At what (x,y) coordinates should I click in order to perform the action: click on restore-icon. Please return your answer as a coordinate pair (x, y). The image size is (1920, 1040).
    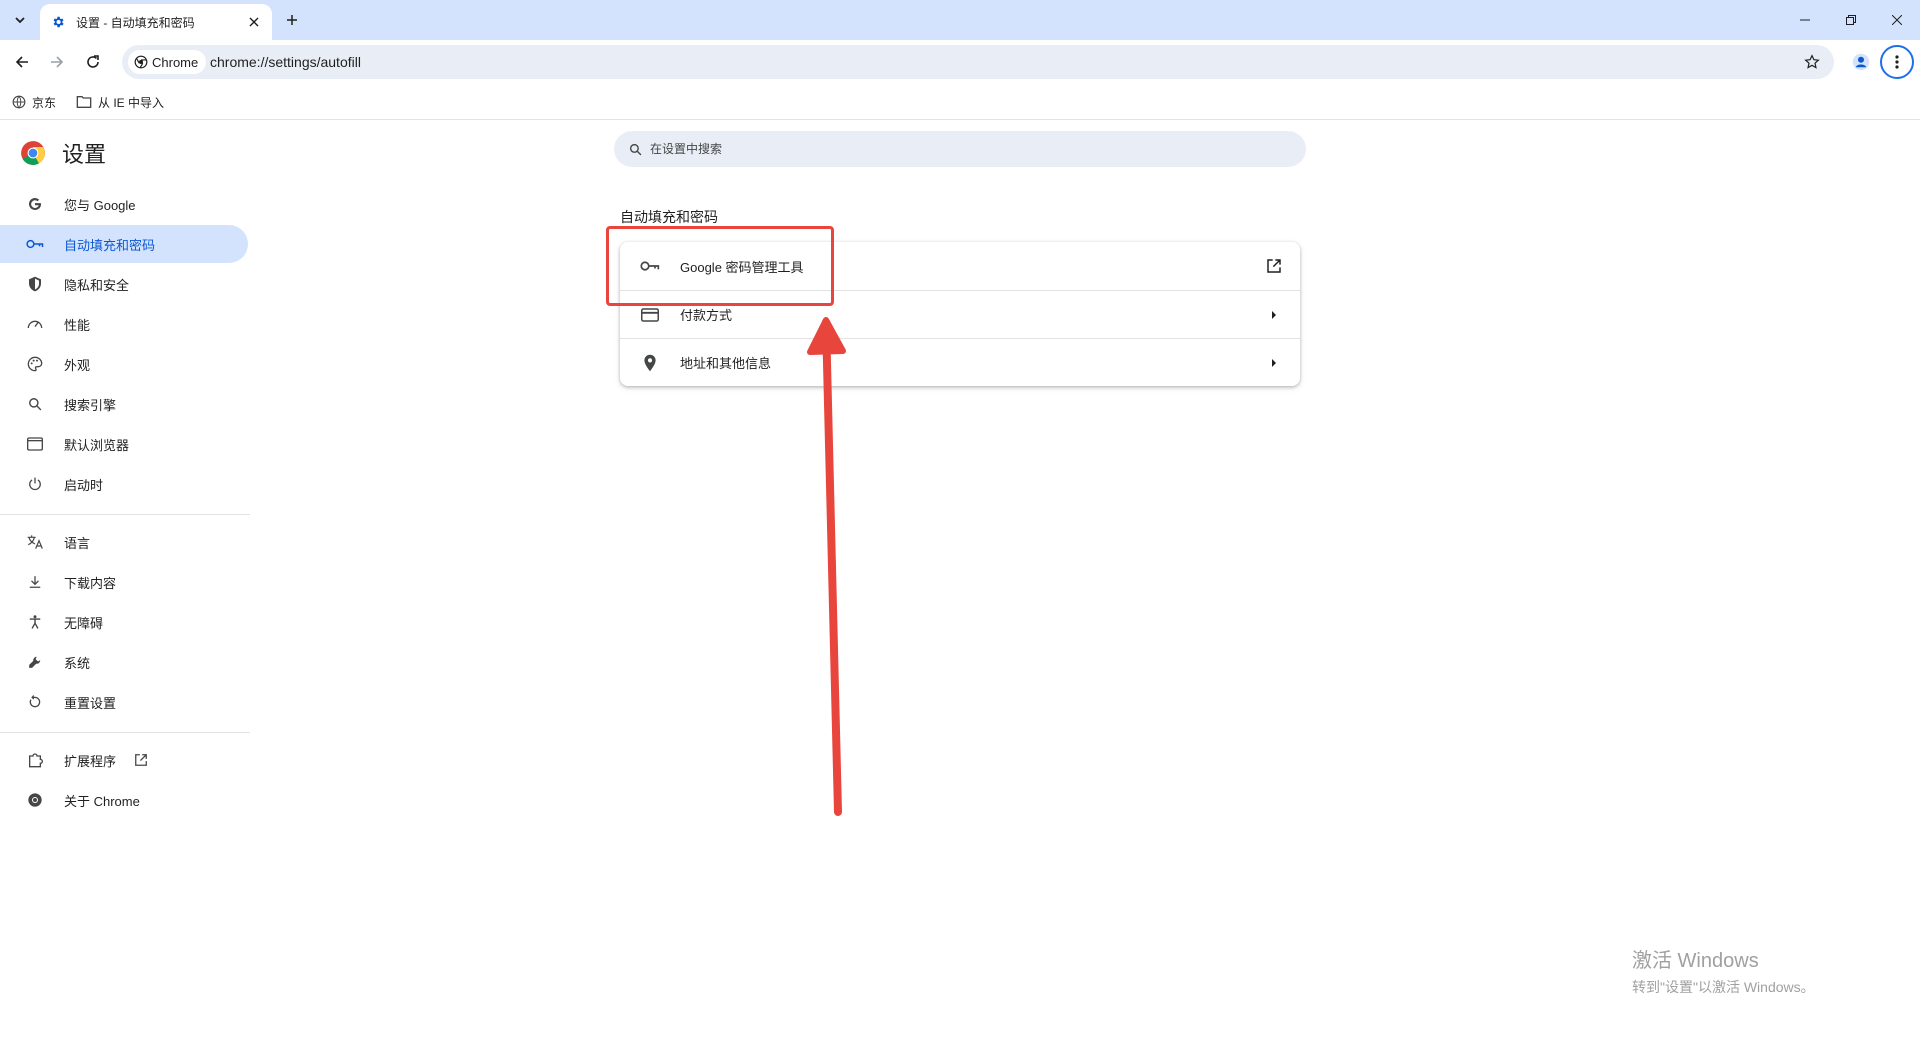
    Looking at the image, I should click on (1851, 20).